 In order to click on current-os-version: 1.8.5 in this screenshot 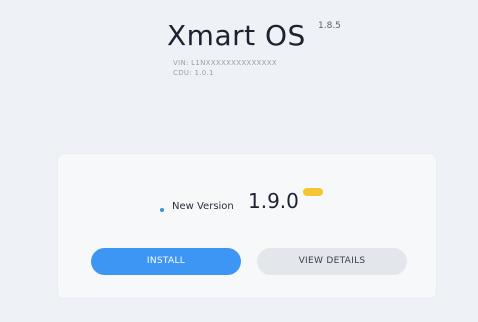, I will do `click(329, 26)`.